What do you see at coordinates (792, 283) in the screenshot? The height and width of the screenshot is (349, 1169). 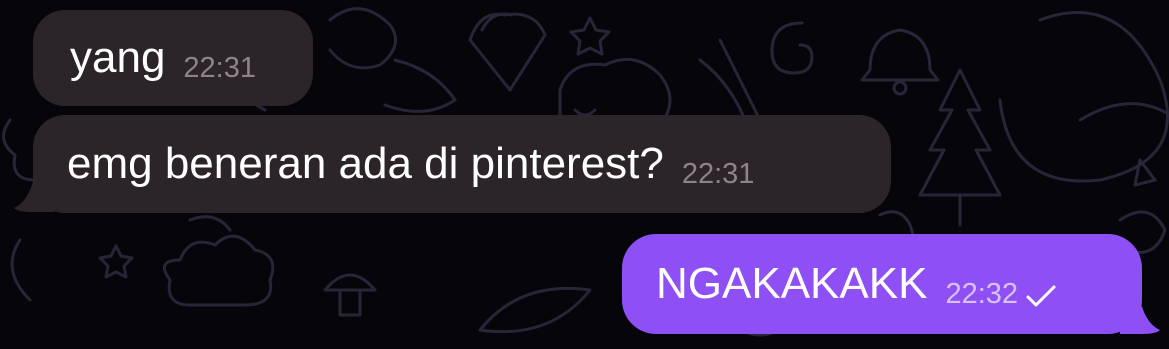 I see `message-text: NGAKAKAKK` at bounding box center [792, 283].